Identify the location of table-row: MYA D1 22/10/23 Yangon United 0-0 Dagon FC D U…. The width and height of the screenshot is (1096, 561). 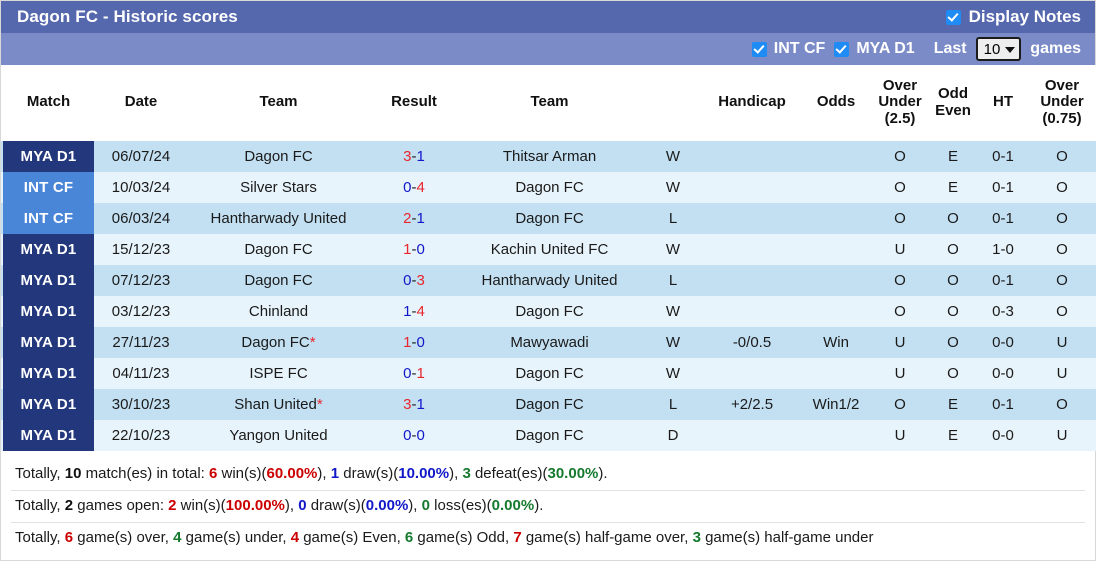
(548, 435).